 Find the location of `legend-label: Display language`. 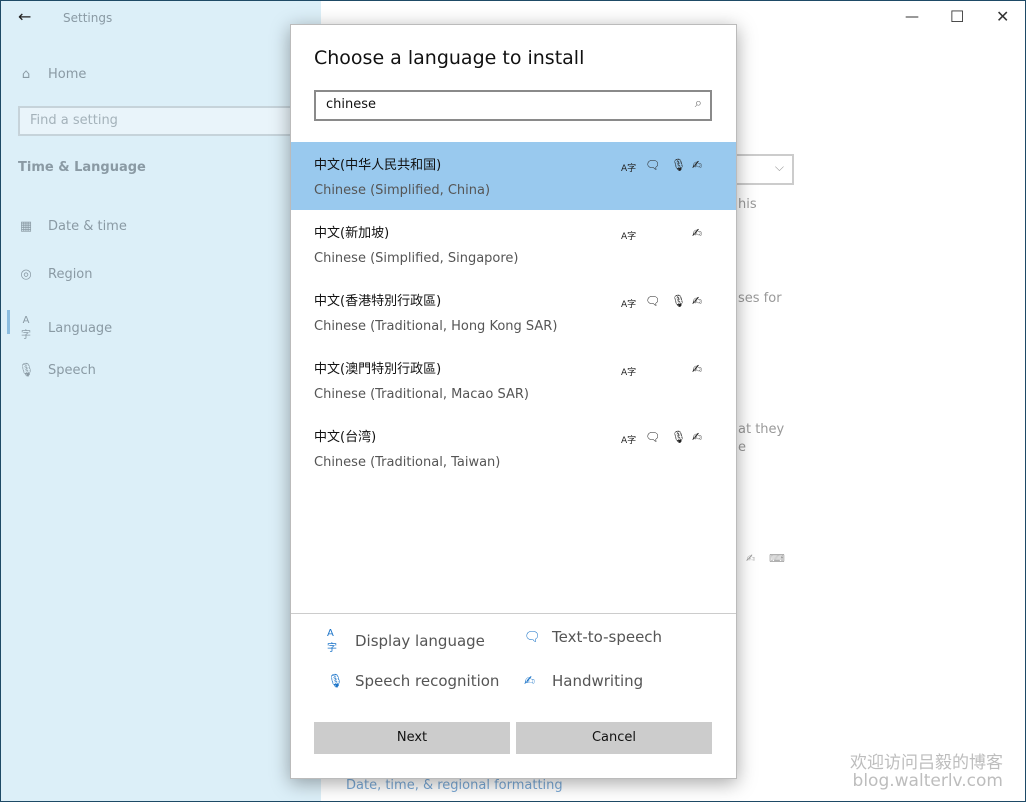

legend-label: Display language is located at coordinates (420, 641).